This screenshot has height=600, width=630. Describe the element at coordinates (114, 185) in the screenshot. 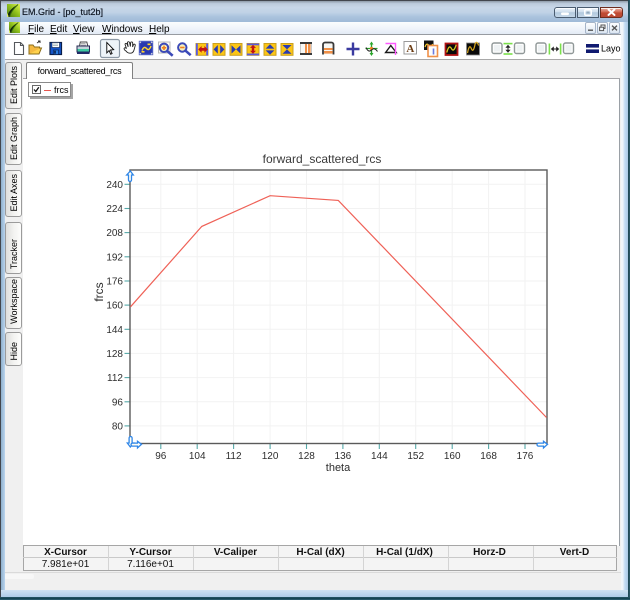

I see `svg-text: 240` at that location.